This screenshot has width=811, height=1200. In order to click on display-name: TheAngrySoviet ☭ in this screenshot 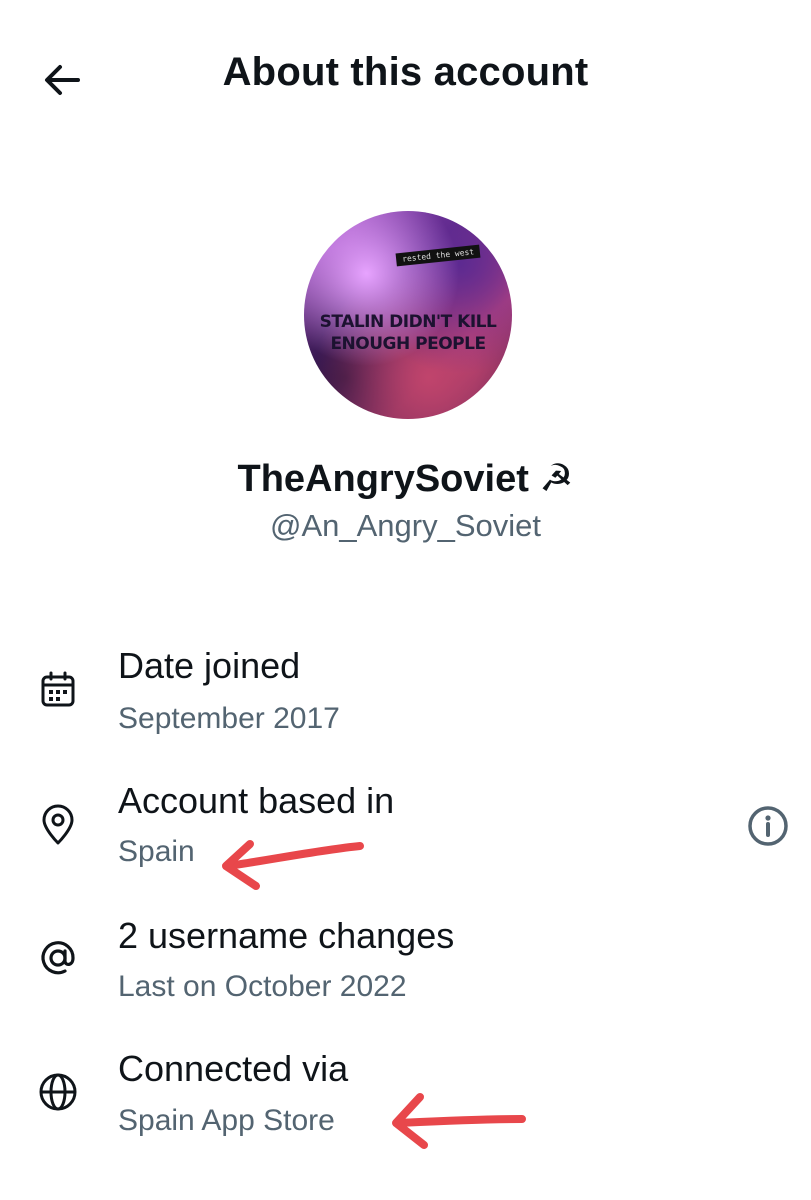, I will do `click(405, 479)`.